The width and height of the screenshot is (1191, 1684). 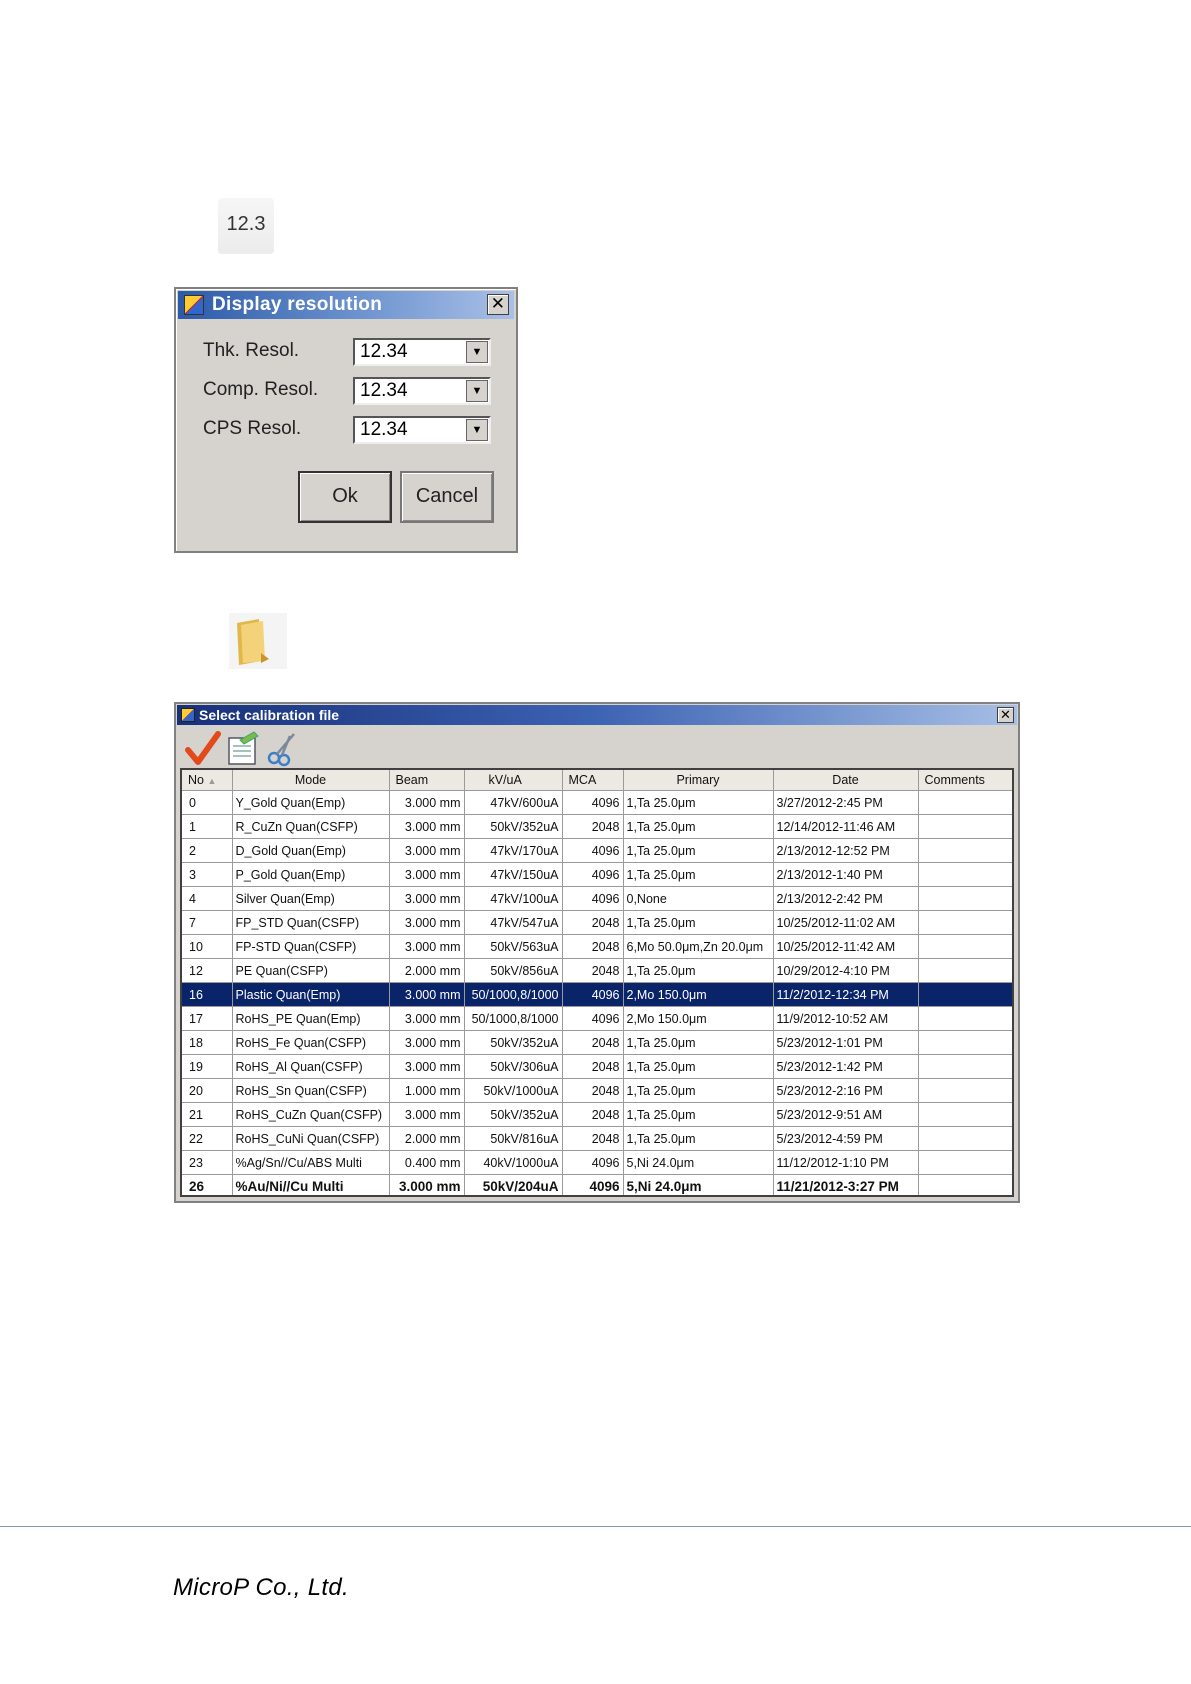 What do you see at coordinates (422, 391) in the screenshot?
I see `comp-resol-select: 12.34 ▼` at bounding box center [422, 391].